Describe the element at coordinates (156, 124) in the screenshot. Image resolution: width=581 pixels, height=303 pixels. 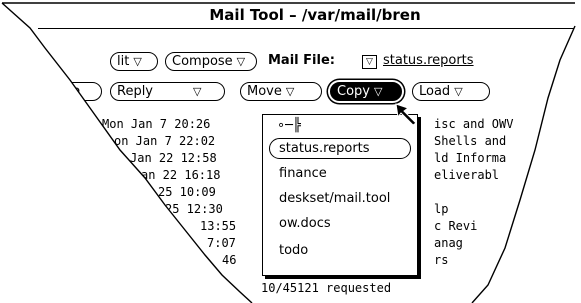
I see `message-date: Mon Jan 7 20:26` at that location.